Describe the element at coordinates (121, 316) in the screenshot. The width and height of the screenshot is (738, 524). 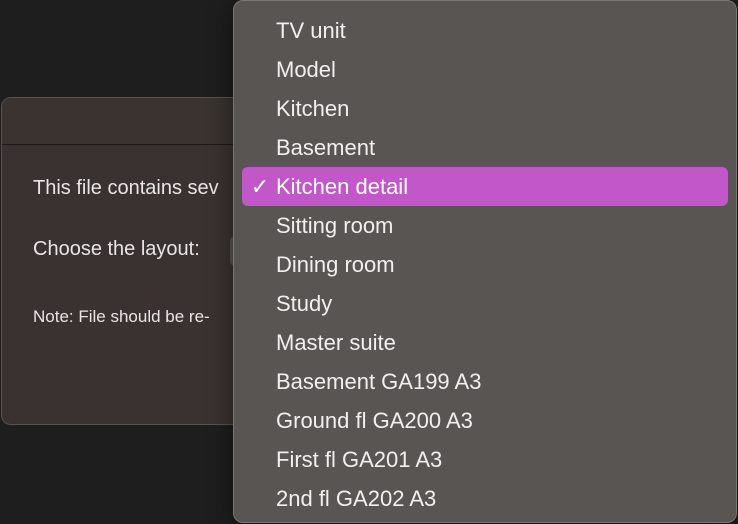
I see `dialog-note: Note: File should be re-` at that location.